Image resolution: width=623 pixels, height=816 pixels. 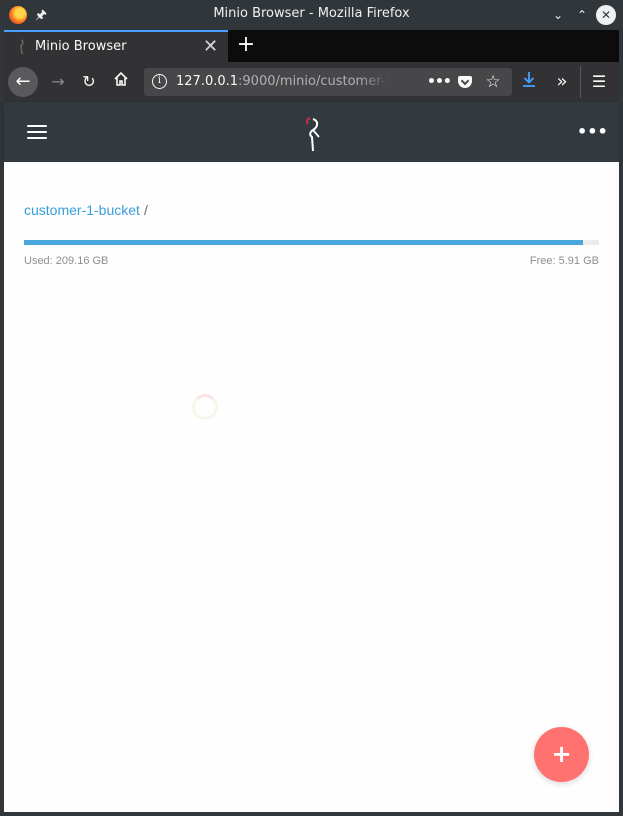 I want to click on firefox-menu-button: ☰, so click(x=599, y=82).